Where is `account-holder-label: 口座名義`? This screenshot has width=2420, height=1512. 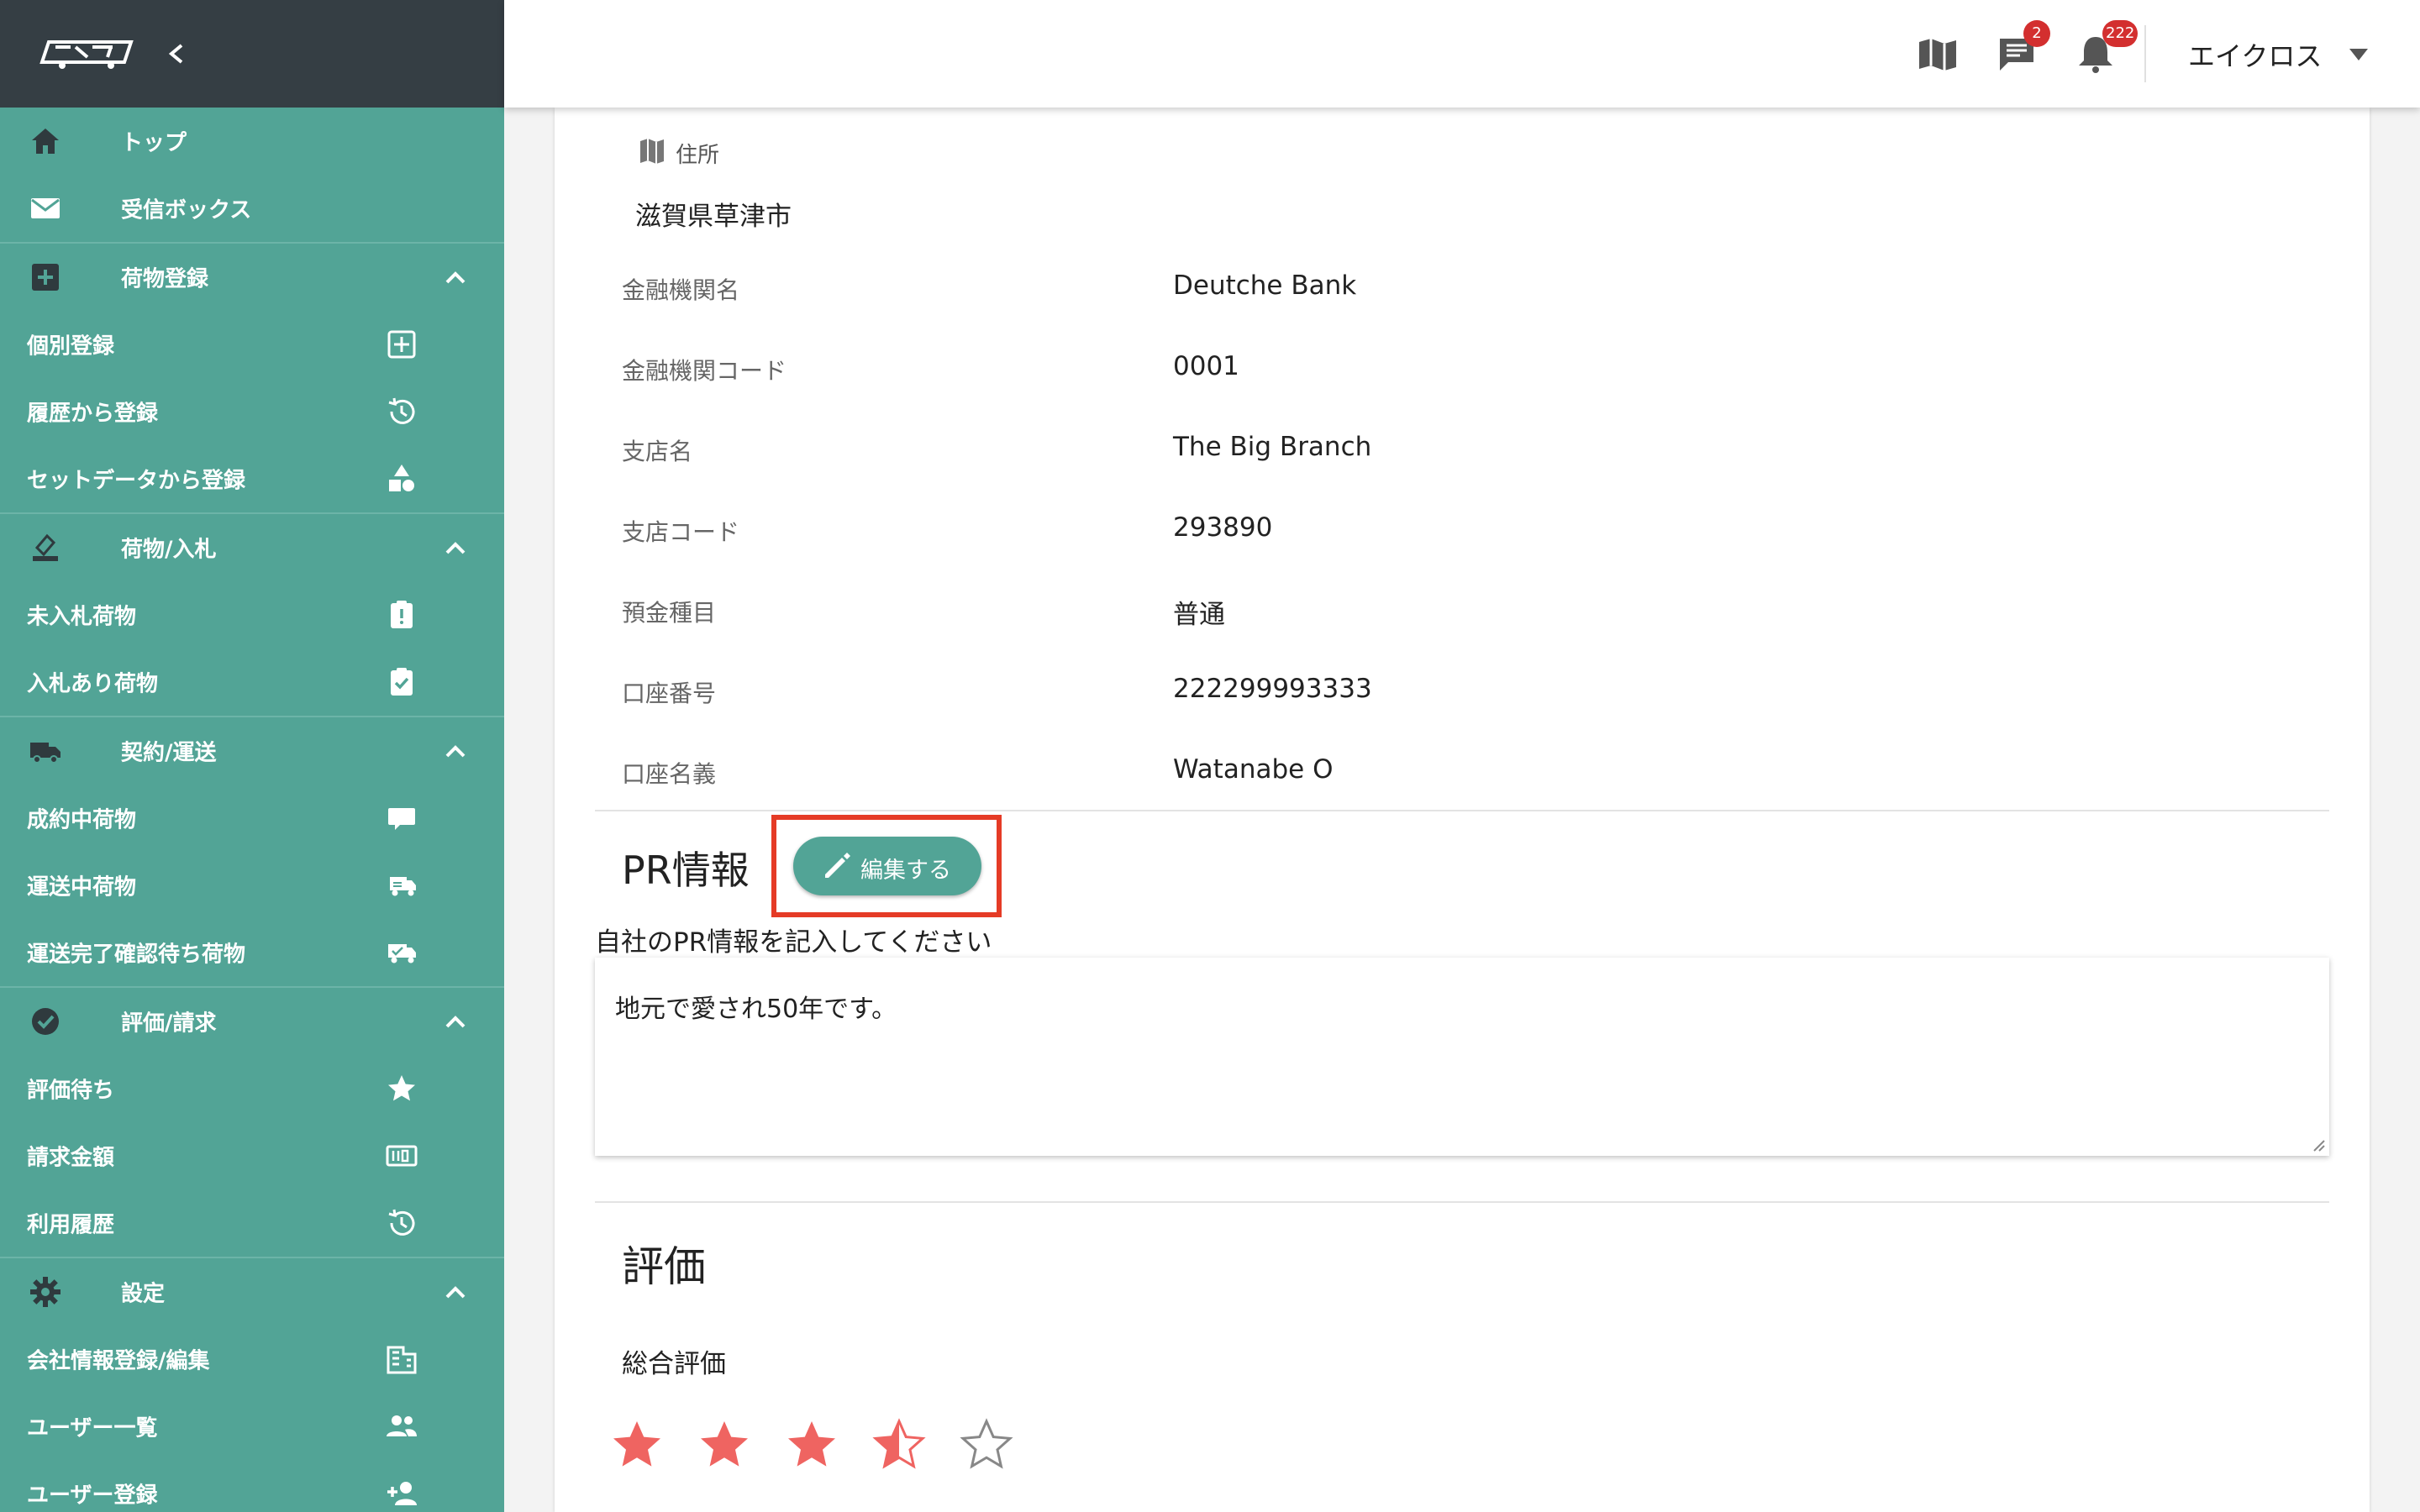
account-holder-label: 口座名義 is located at coordinates (669, 774).